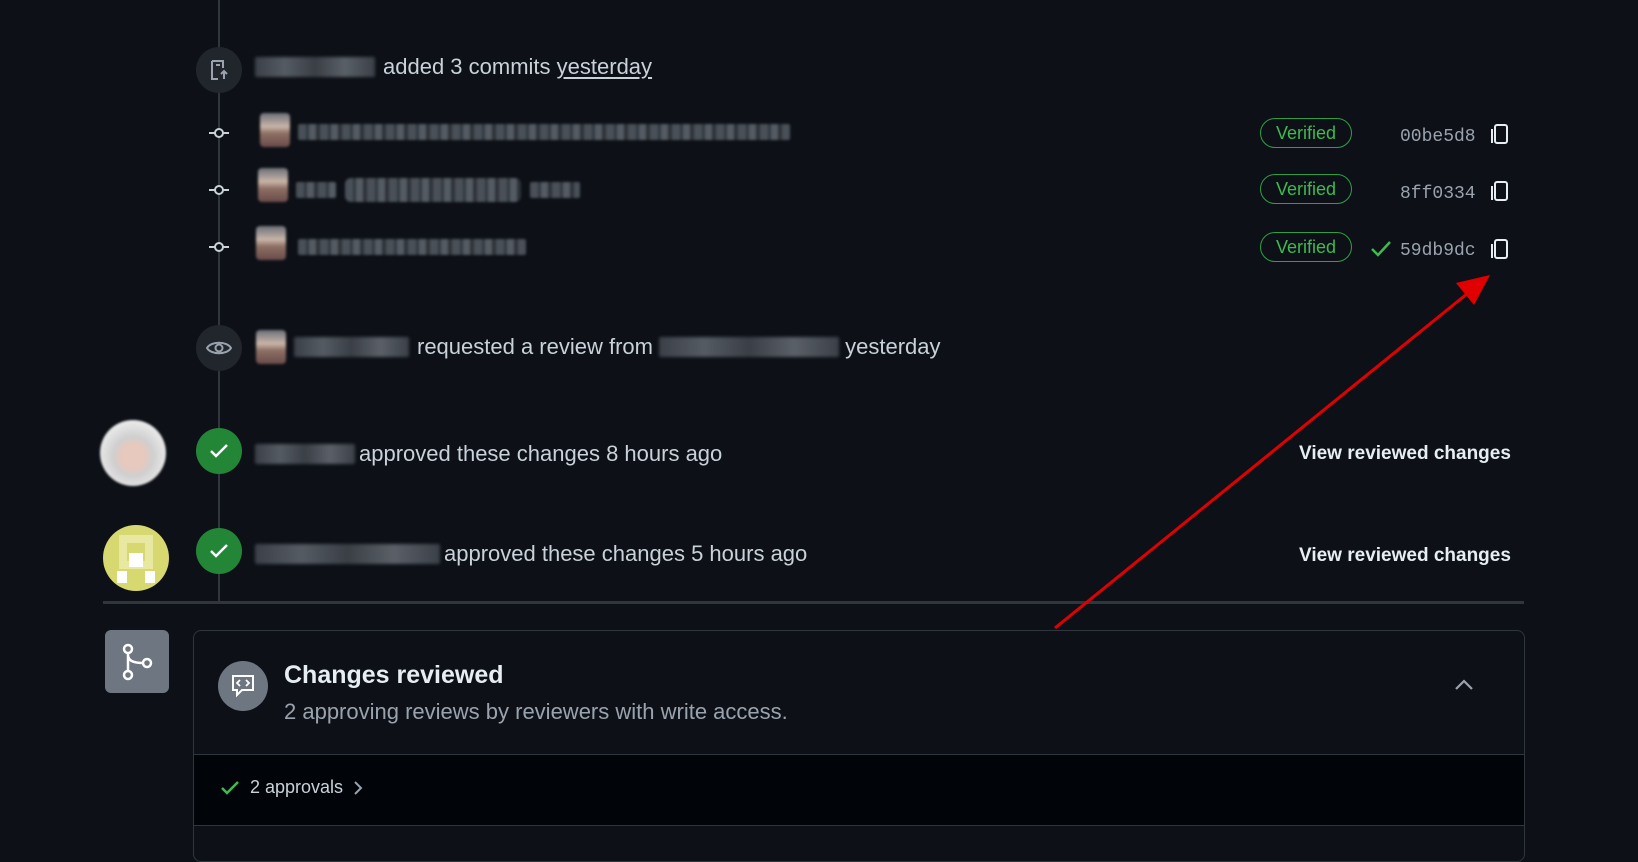 This screenshot has width=1638, height=862. What do you see at coordinates (604, 67) in the screenshot?
I see `commits-added-time: yesterday` at bounding box center [604, 67].